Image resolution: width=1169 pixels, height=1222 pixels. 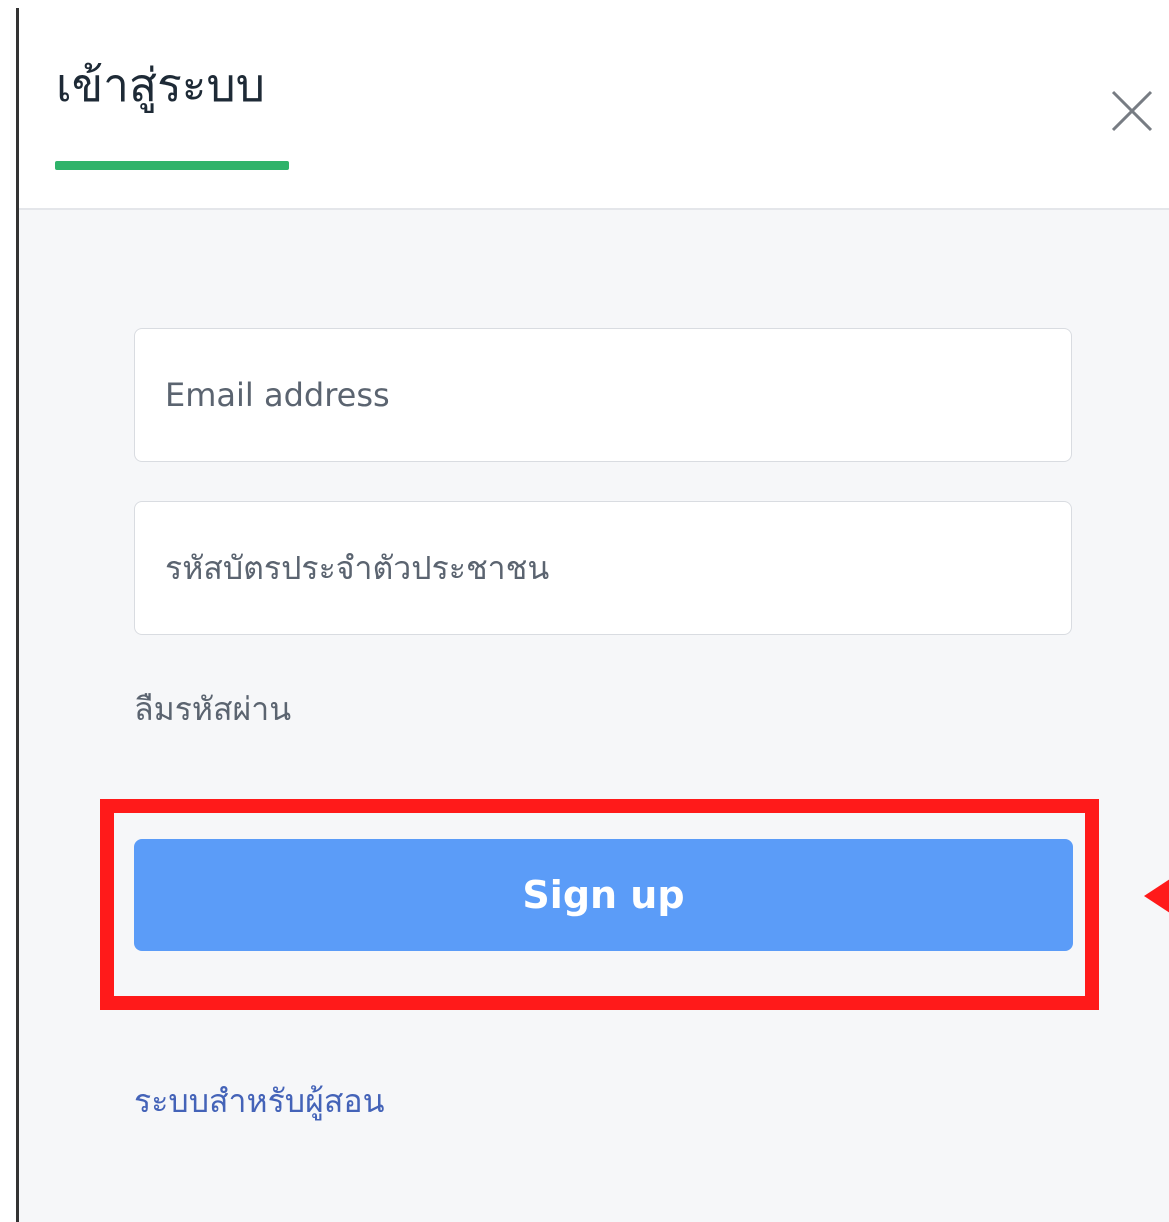 I want to click on id-card-field-wrapper, so click(x=603, y=568).